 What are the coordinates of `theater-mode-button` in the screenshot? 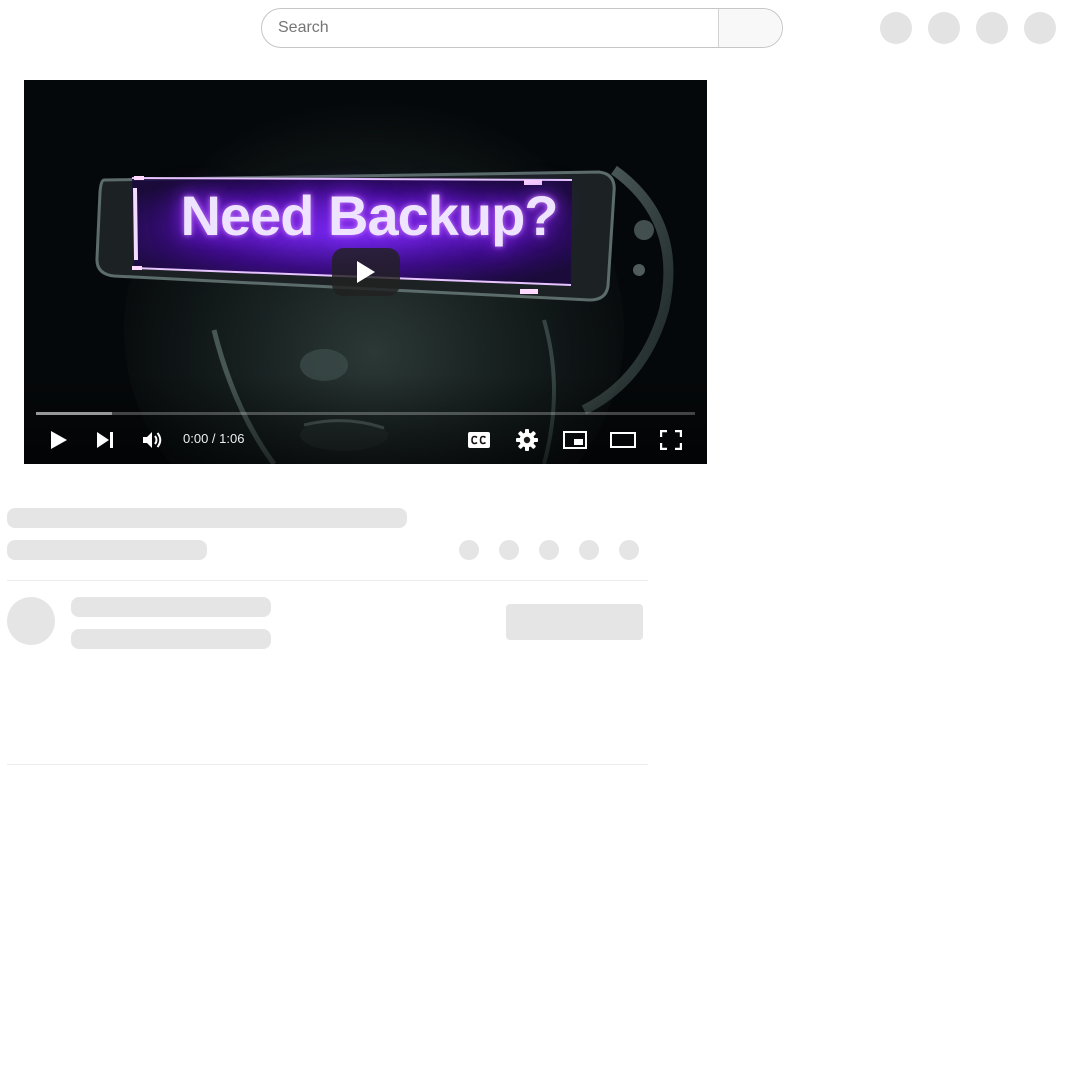 It's located at (623, 440).